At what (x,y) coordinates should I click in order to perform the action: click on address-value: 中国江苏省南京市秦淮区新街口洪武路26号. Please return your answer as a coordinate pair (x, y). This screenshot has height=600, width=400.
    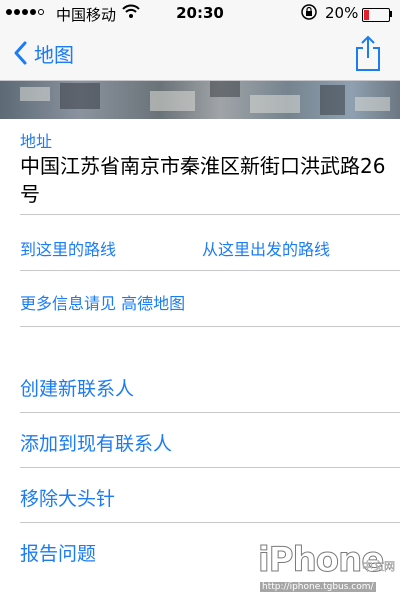
    Looking at the image, I should click on (203, 180).